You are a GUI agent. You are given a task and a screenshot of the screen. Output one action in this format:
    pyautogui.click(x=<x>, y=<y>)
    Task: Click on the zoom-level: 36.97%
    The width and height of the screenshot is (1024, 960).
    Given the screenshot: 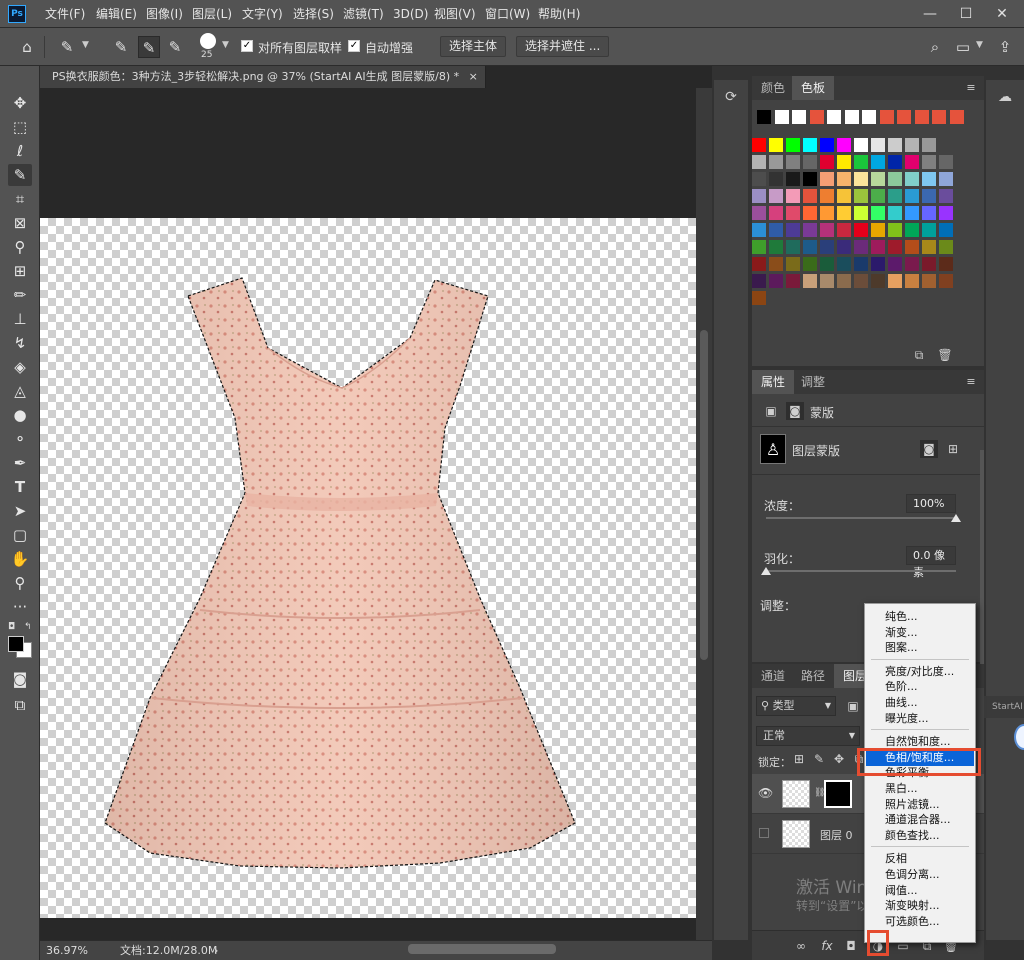 What is the action you would take?
    pyautogui.click(x=67, y=950)
    